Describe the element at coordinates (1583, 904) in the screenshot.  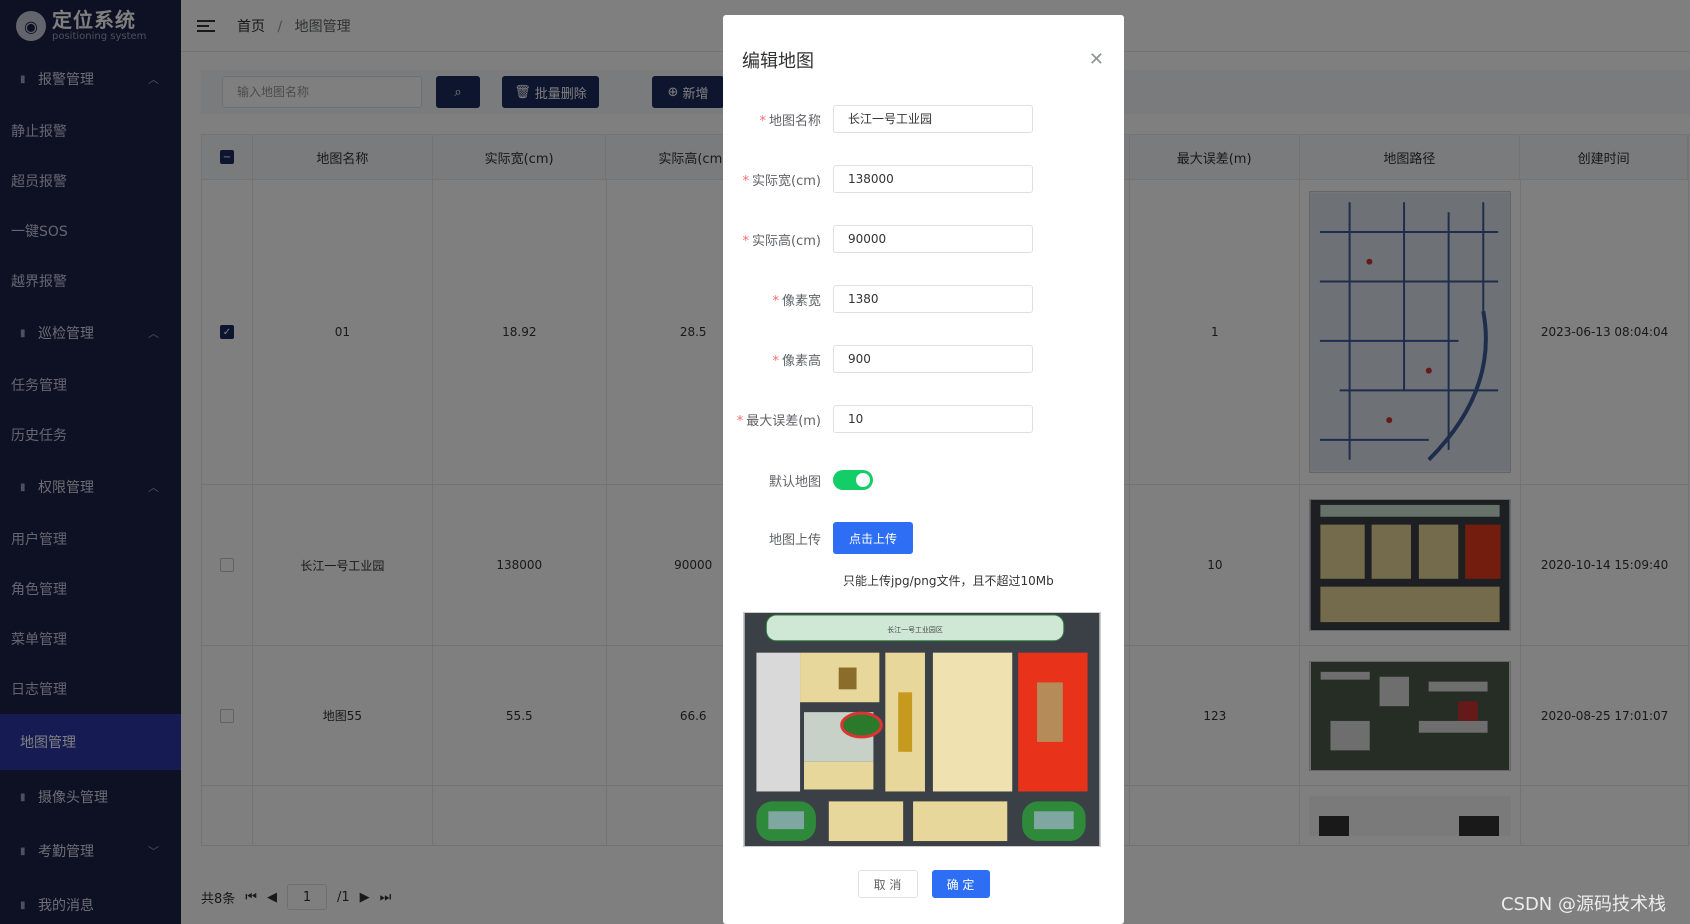
I see `watermark: CSDN @源码技术栈` at that location.